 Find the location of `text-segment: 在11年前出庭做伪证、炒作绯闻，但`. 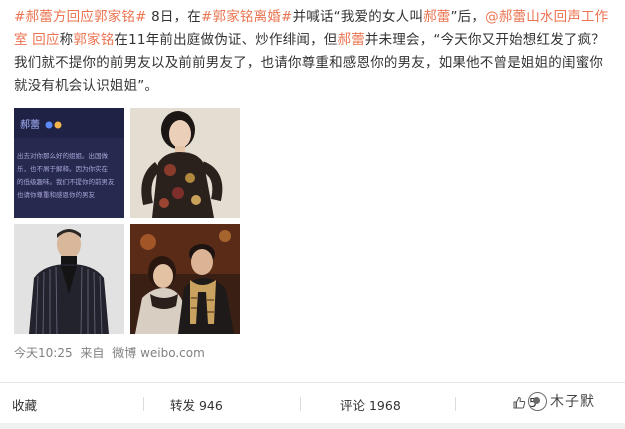

text-segment: 在11年前出庭做伪证、炒作绯闻，但 is located at coordinates (226, 40).